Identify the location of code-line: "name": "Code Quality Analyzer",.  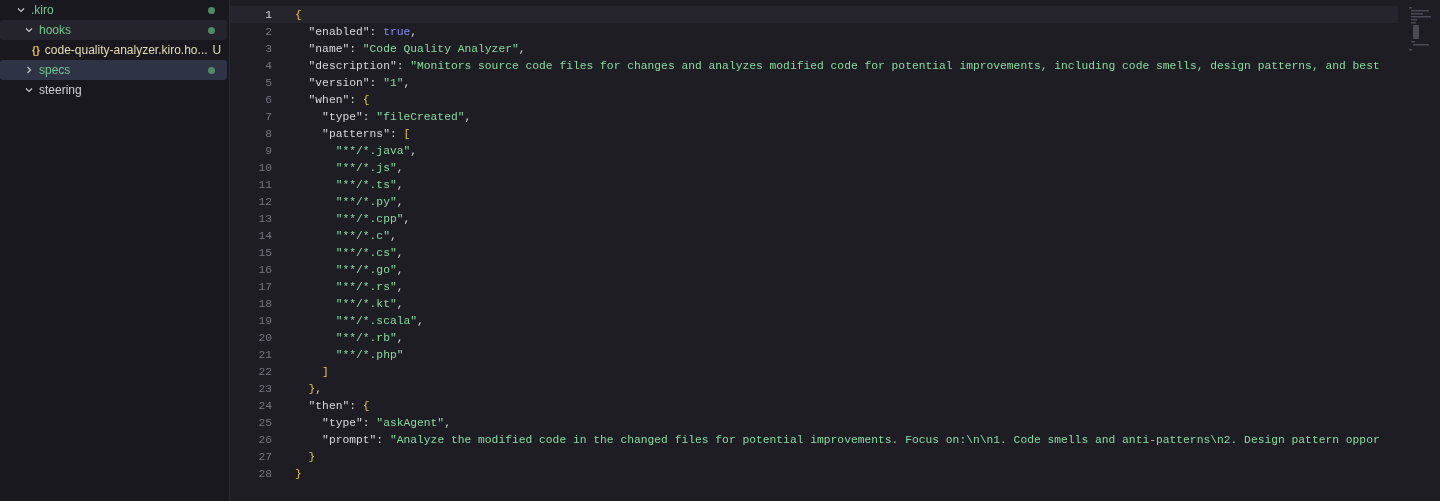
(416, 48).